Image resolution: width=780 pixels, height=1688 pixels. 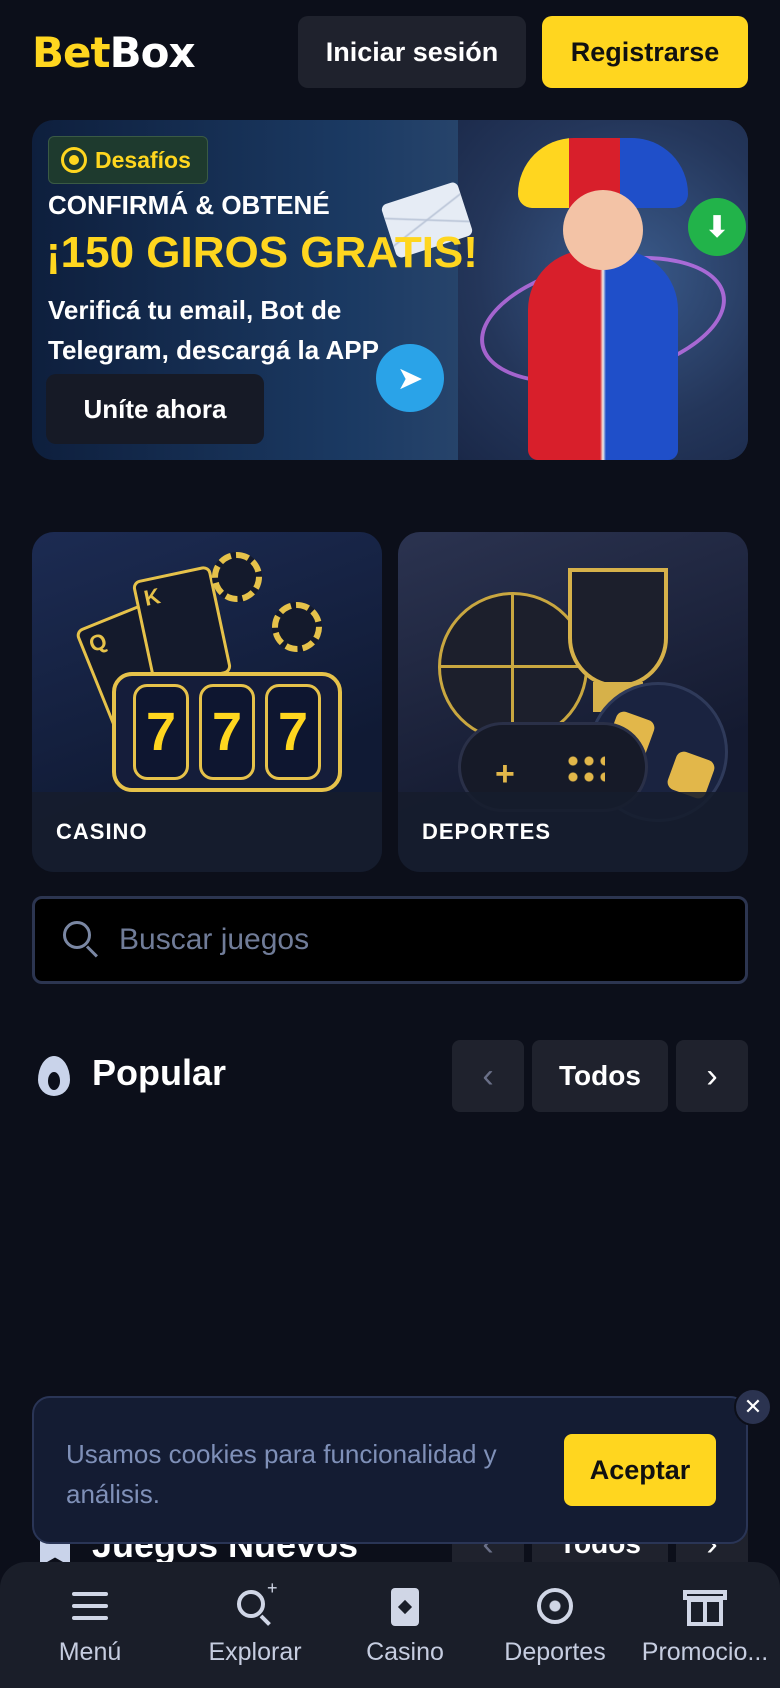 I want to click on explore-icon: +, so click(x=255, y=1603).